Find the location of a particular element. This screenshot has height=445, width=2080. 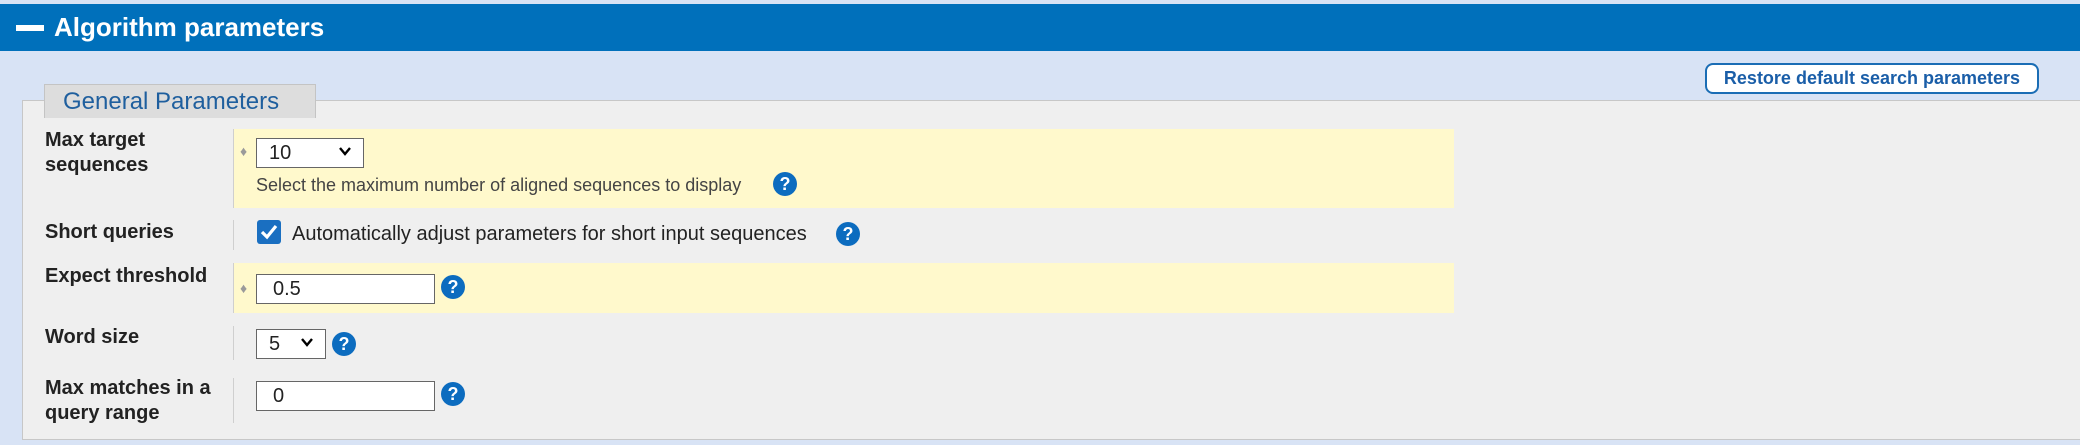

section-header: Algorithm parameters is located at coordinates (1040, 25).